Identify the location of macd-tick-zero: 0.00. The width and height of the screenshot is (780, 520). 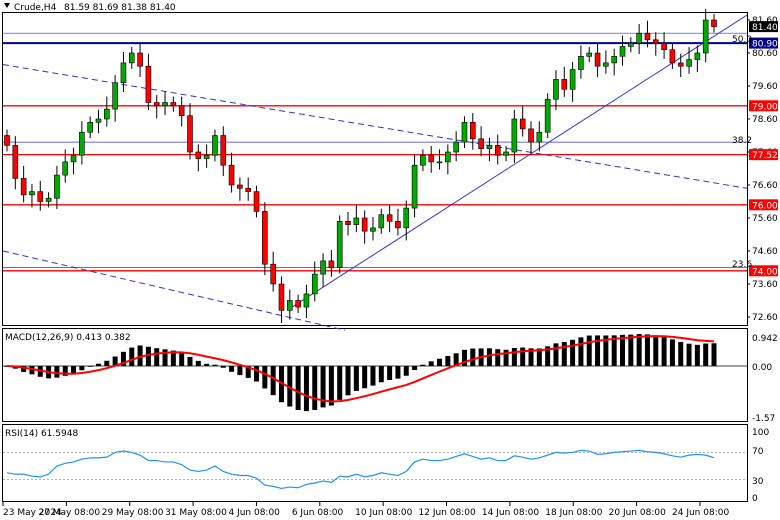
(762, 368).